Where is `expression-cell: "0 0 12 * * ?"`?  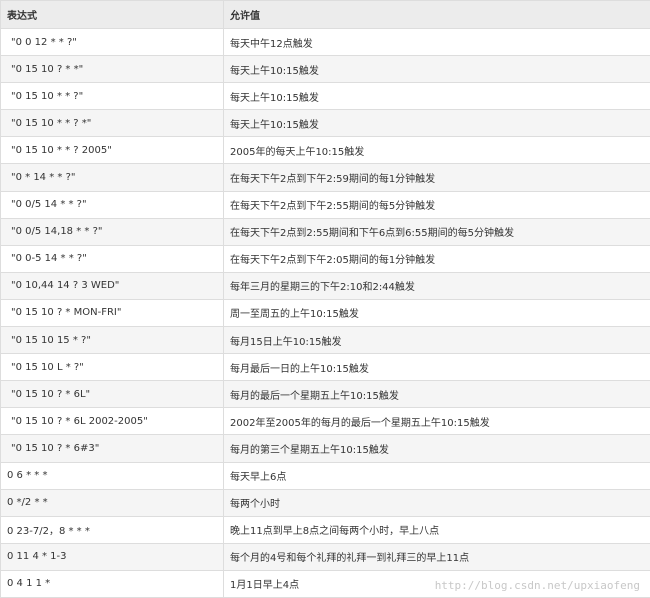 expression-cell: "0 0 12 * * ?" is located at coordinates (112, 42).